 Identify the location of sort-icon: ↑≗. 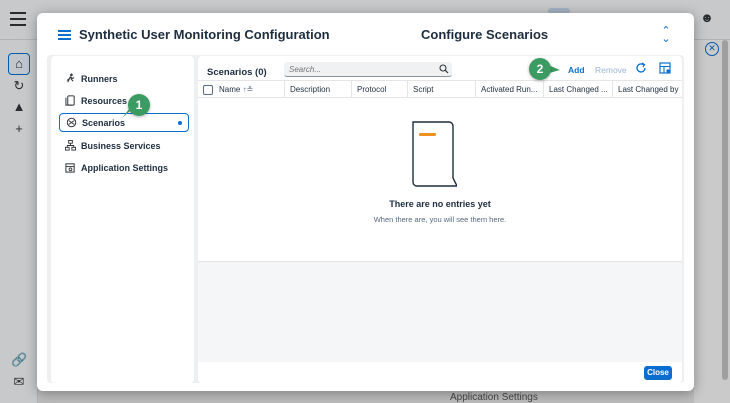
(248, 89).